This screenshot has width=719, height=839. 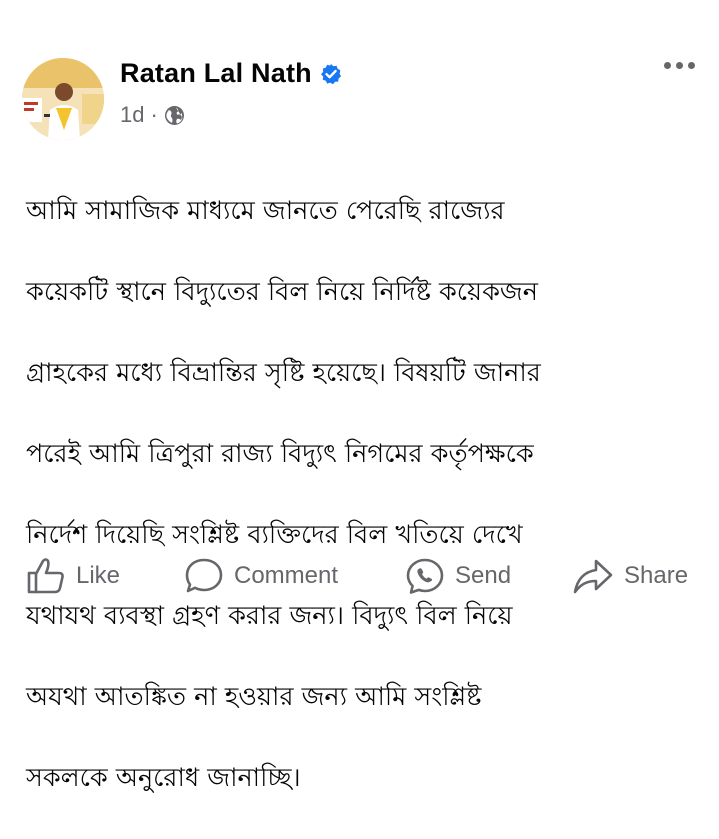 I want to click on messenger-send-icon, so click(x=425, y=576).